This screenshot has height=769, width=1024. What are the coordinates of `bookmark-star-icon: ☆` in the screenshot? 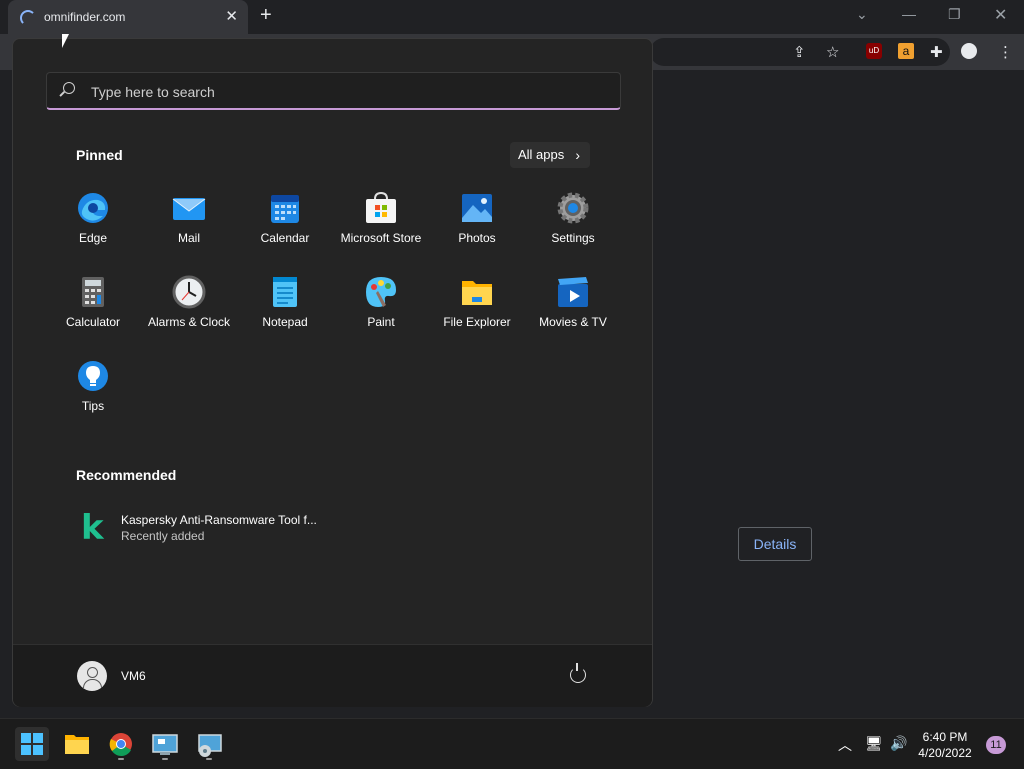 It's located at (832, 52).